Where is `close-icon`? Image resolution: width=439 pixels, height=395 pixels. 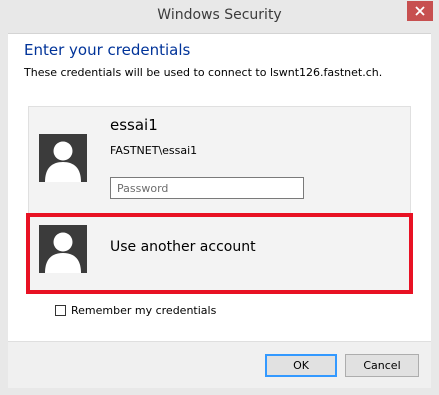
close-icon is located at coordinates (420, 11).